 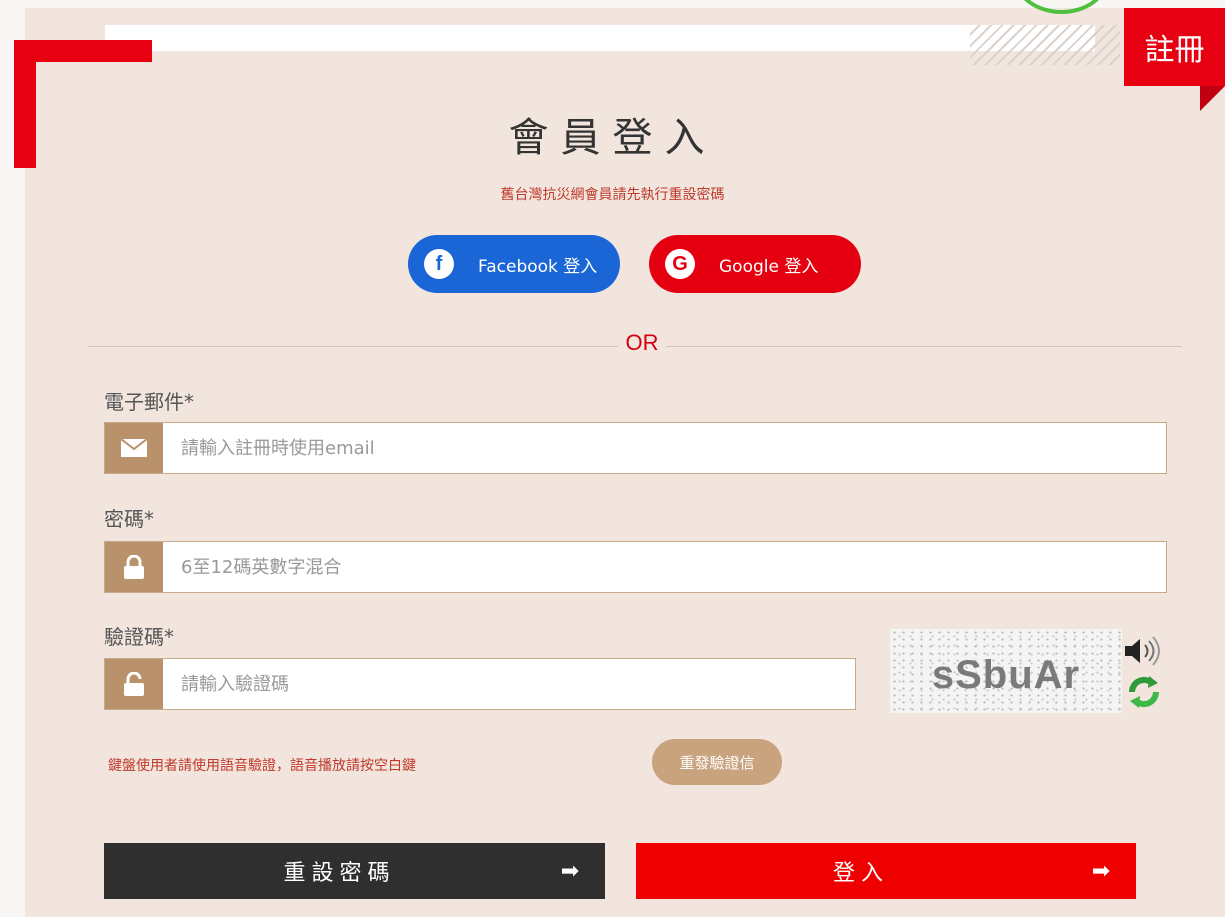 I want to click on captcha-label: 驗證碼*, so click(x=139, y=637).